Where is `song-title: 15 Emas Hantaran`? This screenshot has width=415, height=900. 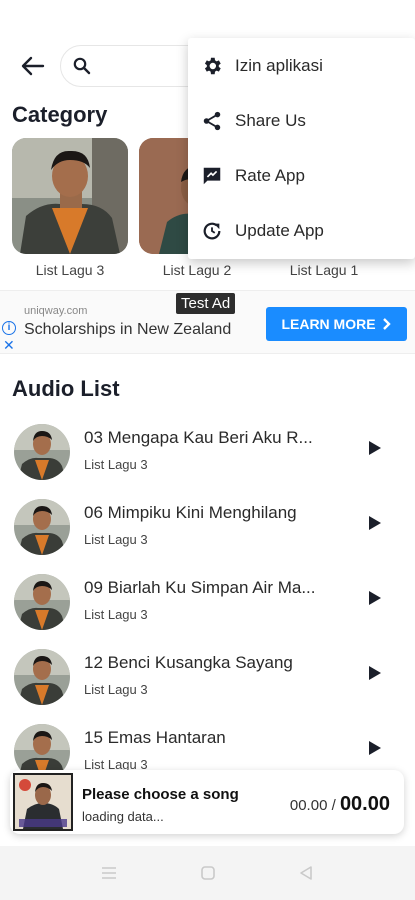 song-title: 15 Emas Hantaran is located at coordinates (155, 737).